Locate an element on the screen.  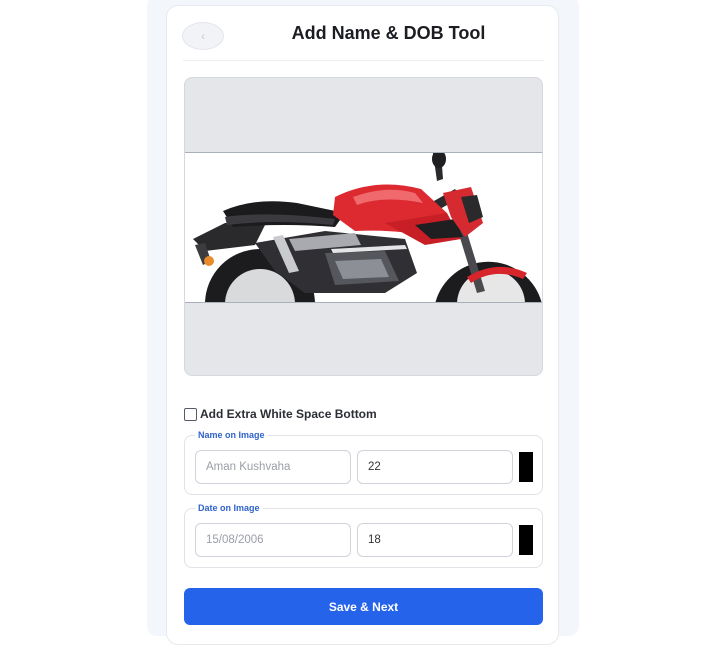
date-legend: Date on Image is located at coordinates (229, 508).